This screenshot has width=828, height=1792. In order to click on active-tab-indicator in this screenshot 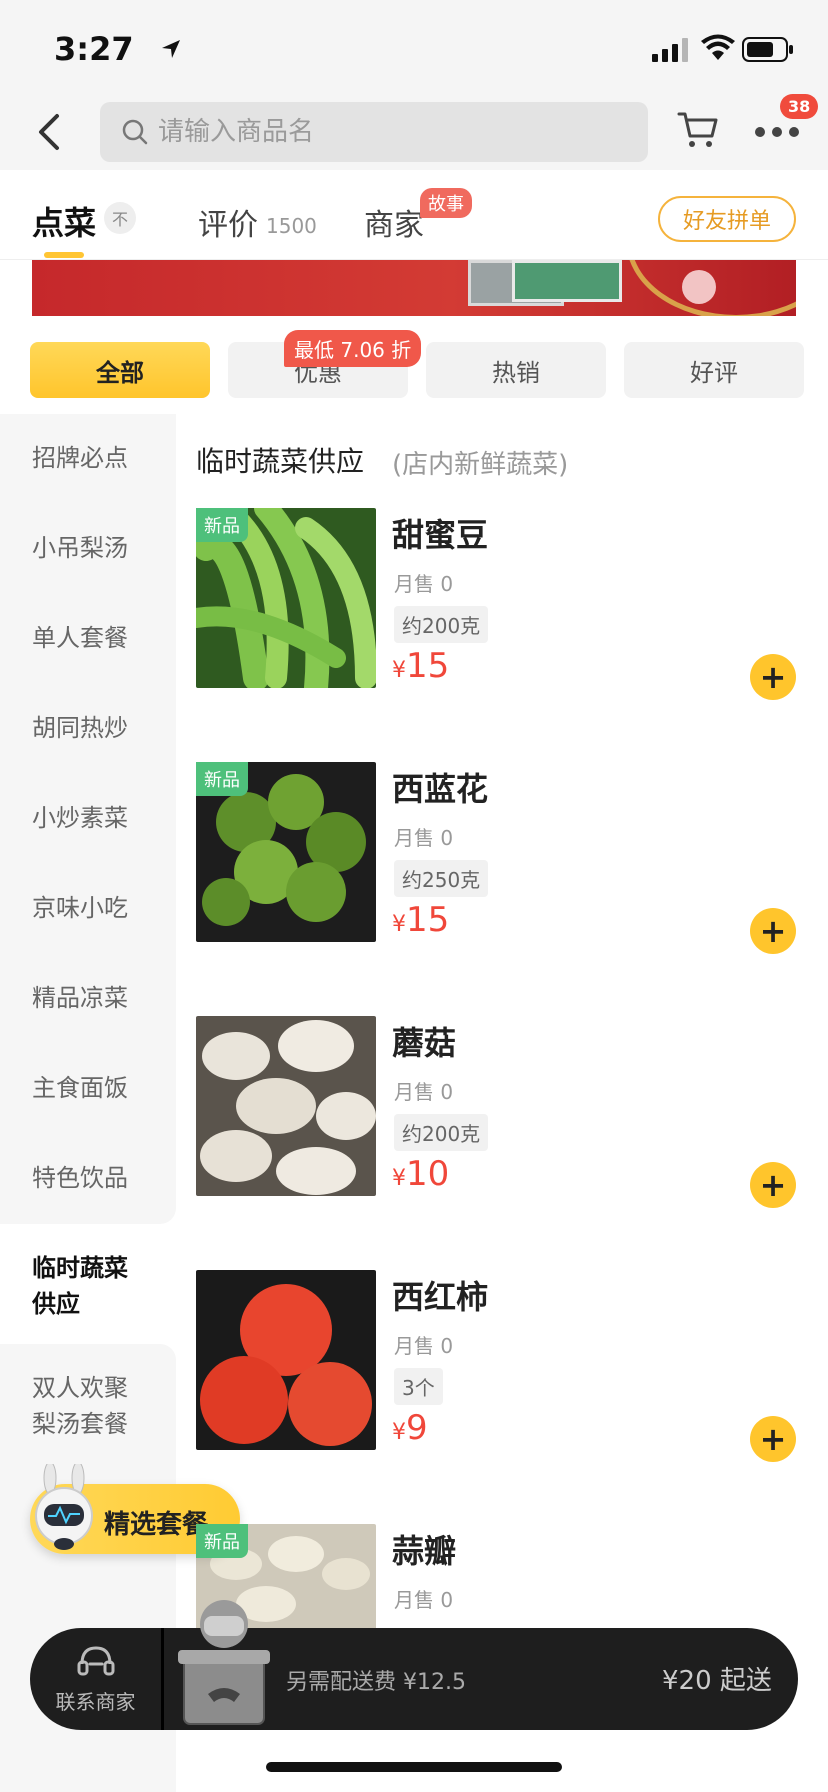, I will do `click(64, 255)`.